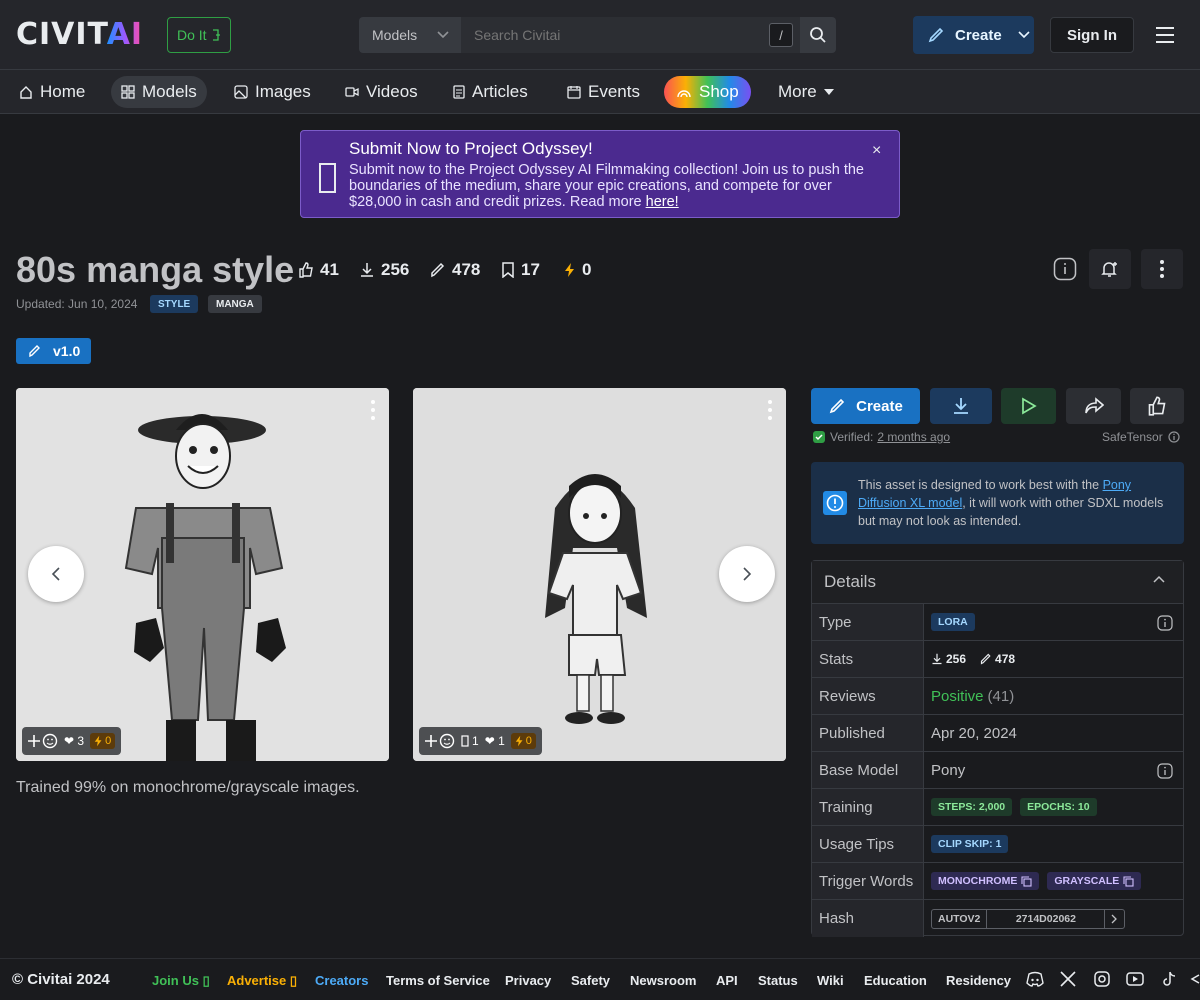  Describe the element at coordinates (997, 659) in the screenshot. I see `generations-count: 478` at that location.